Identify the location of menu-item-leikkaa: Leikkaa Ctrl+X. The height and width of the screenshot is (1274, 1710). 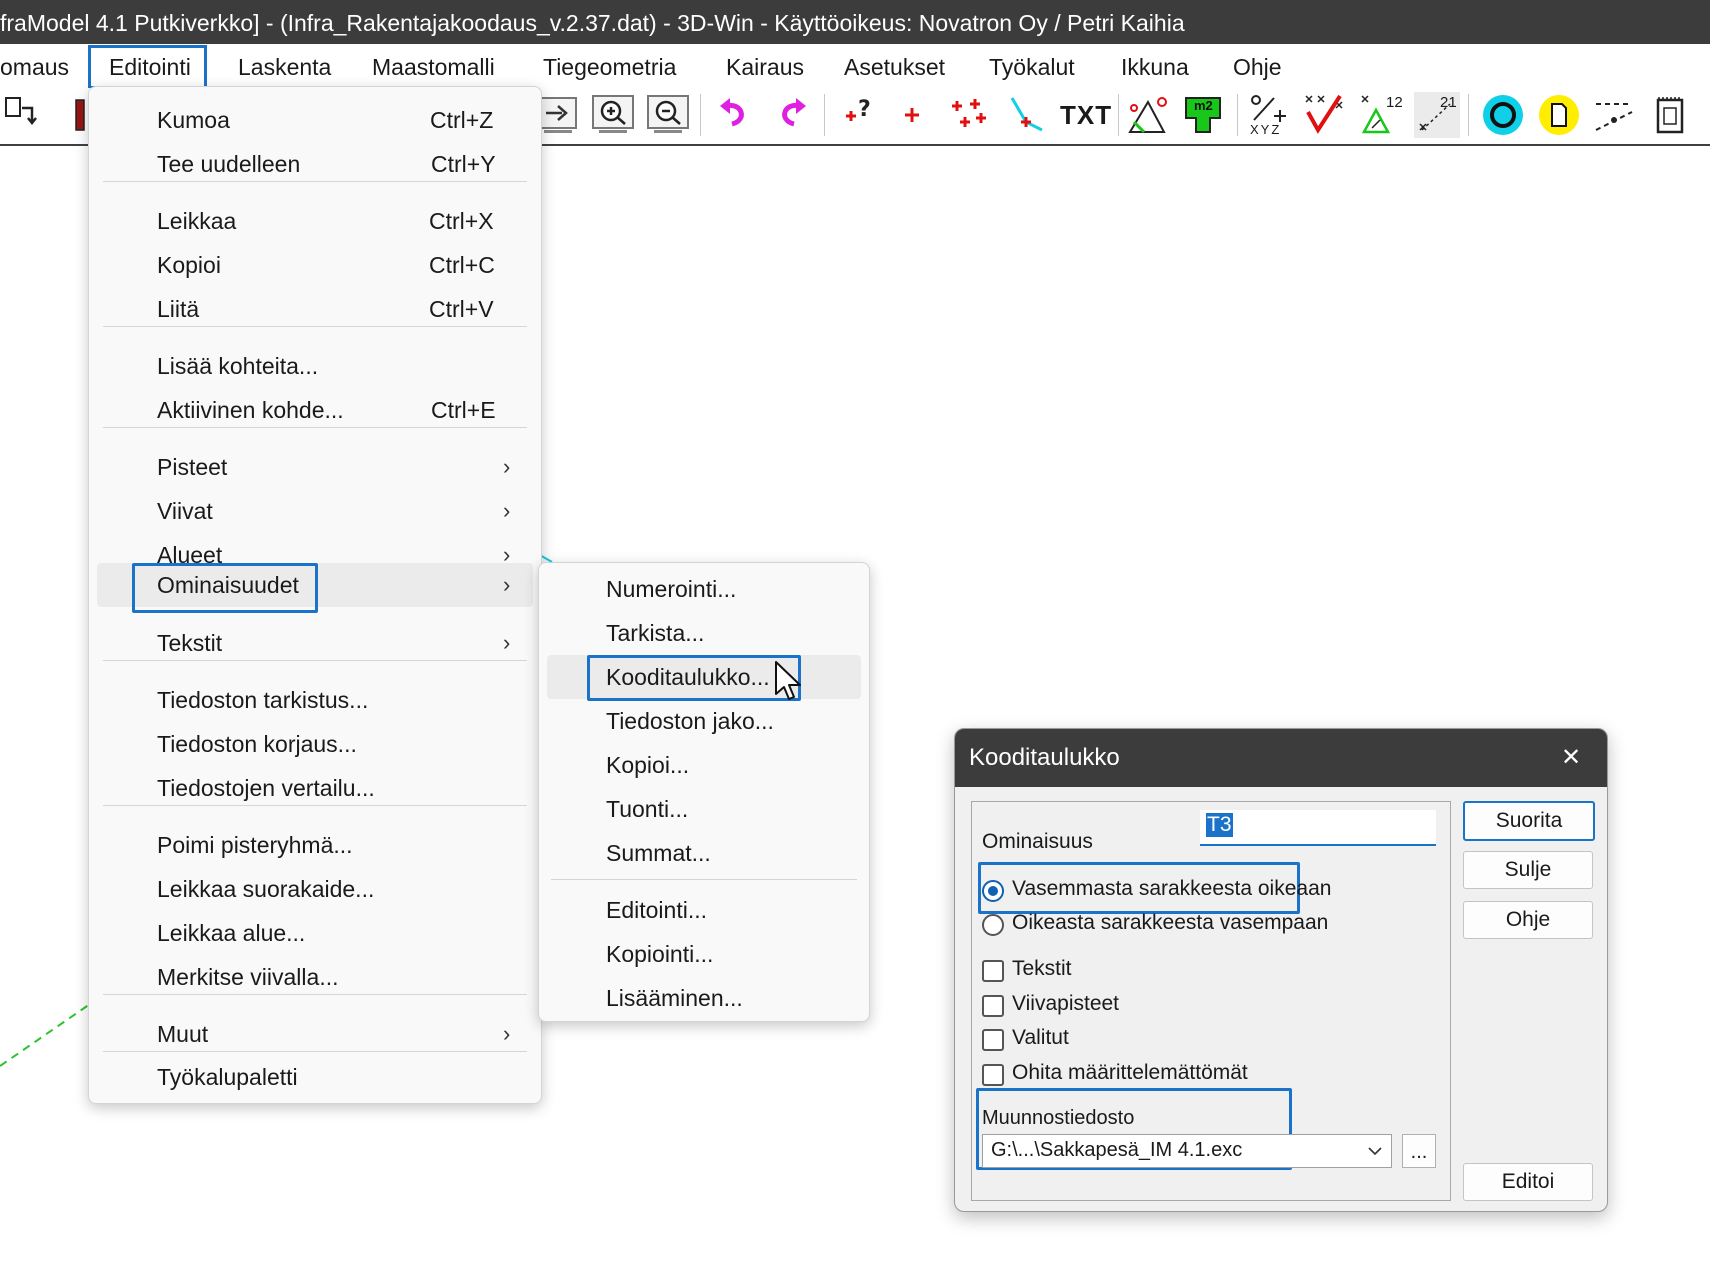
(315, 221).